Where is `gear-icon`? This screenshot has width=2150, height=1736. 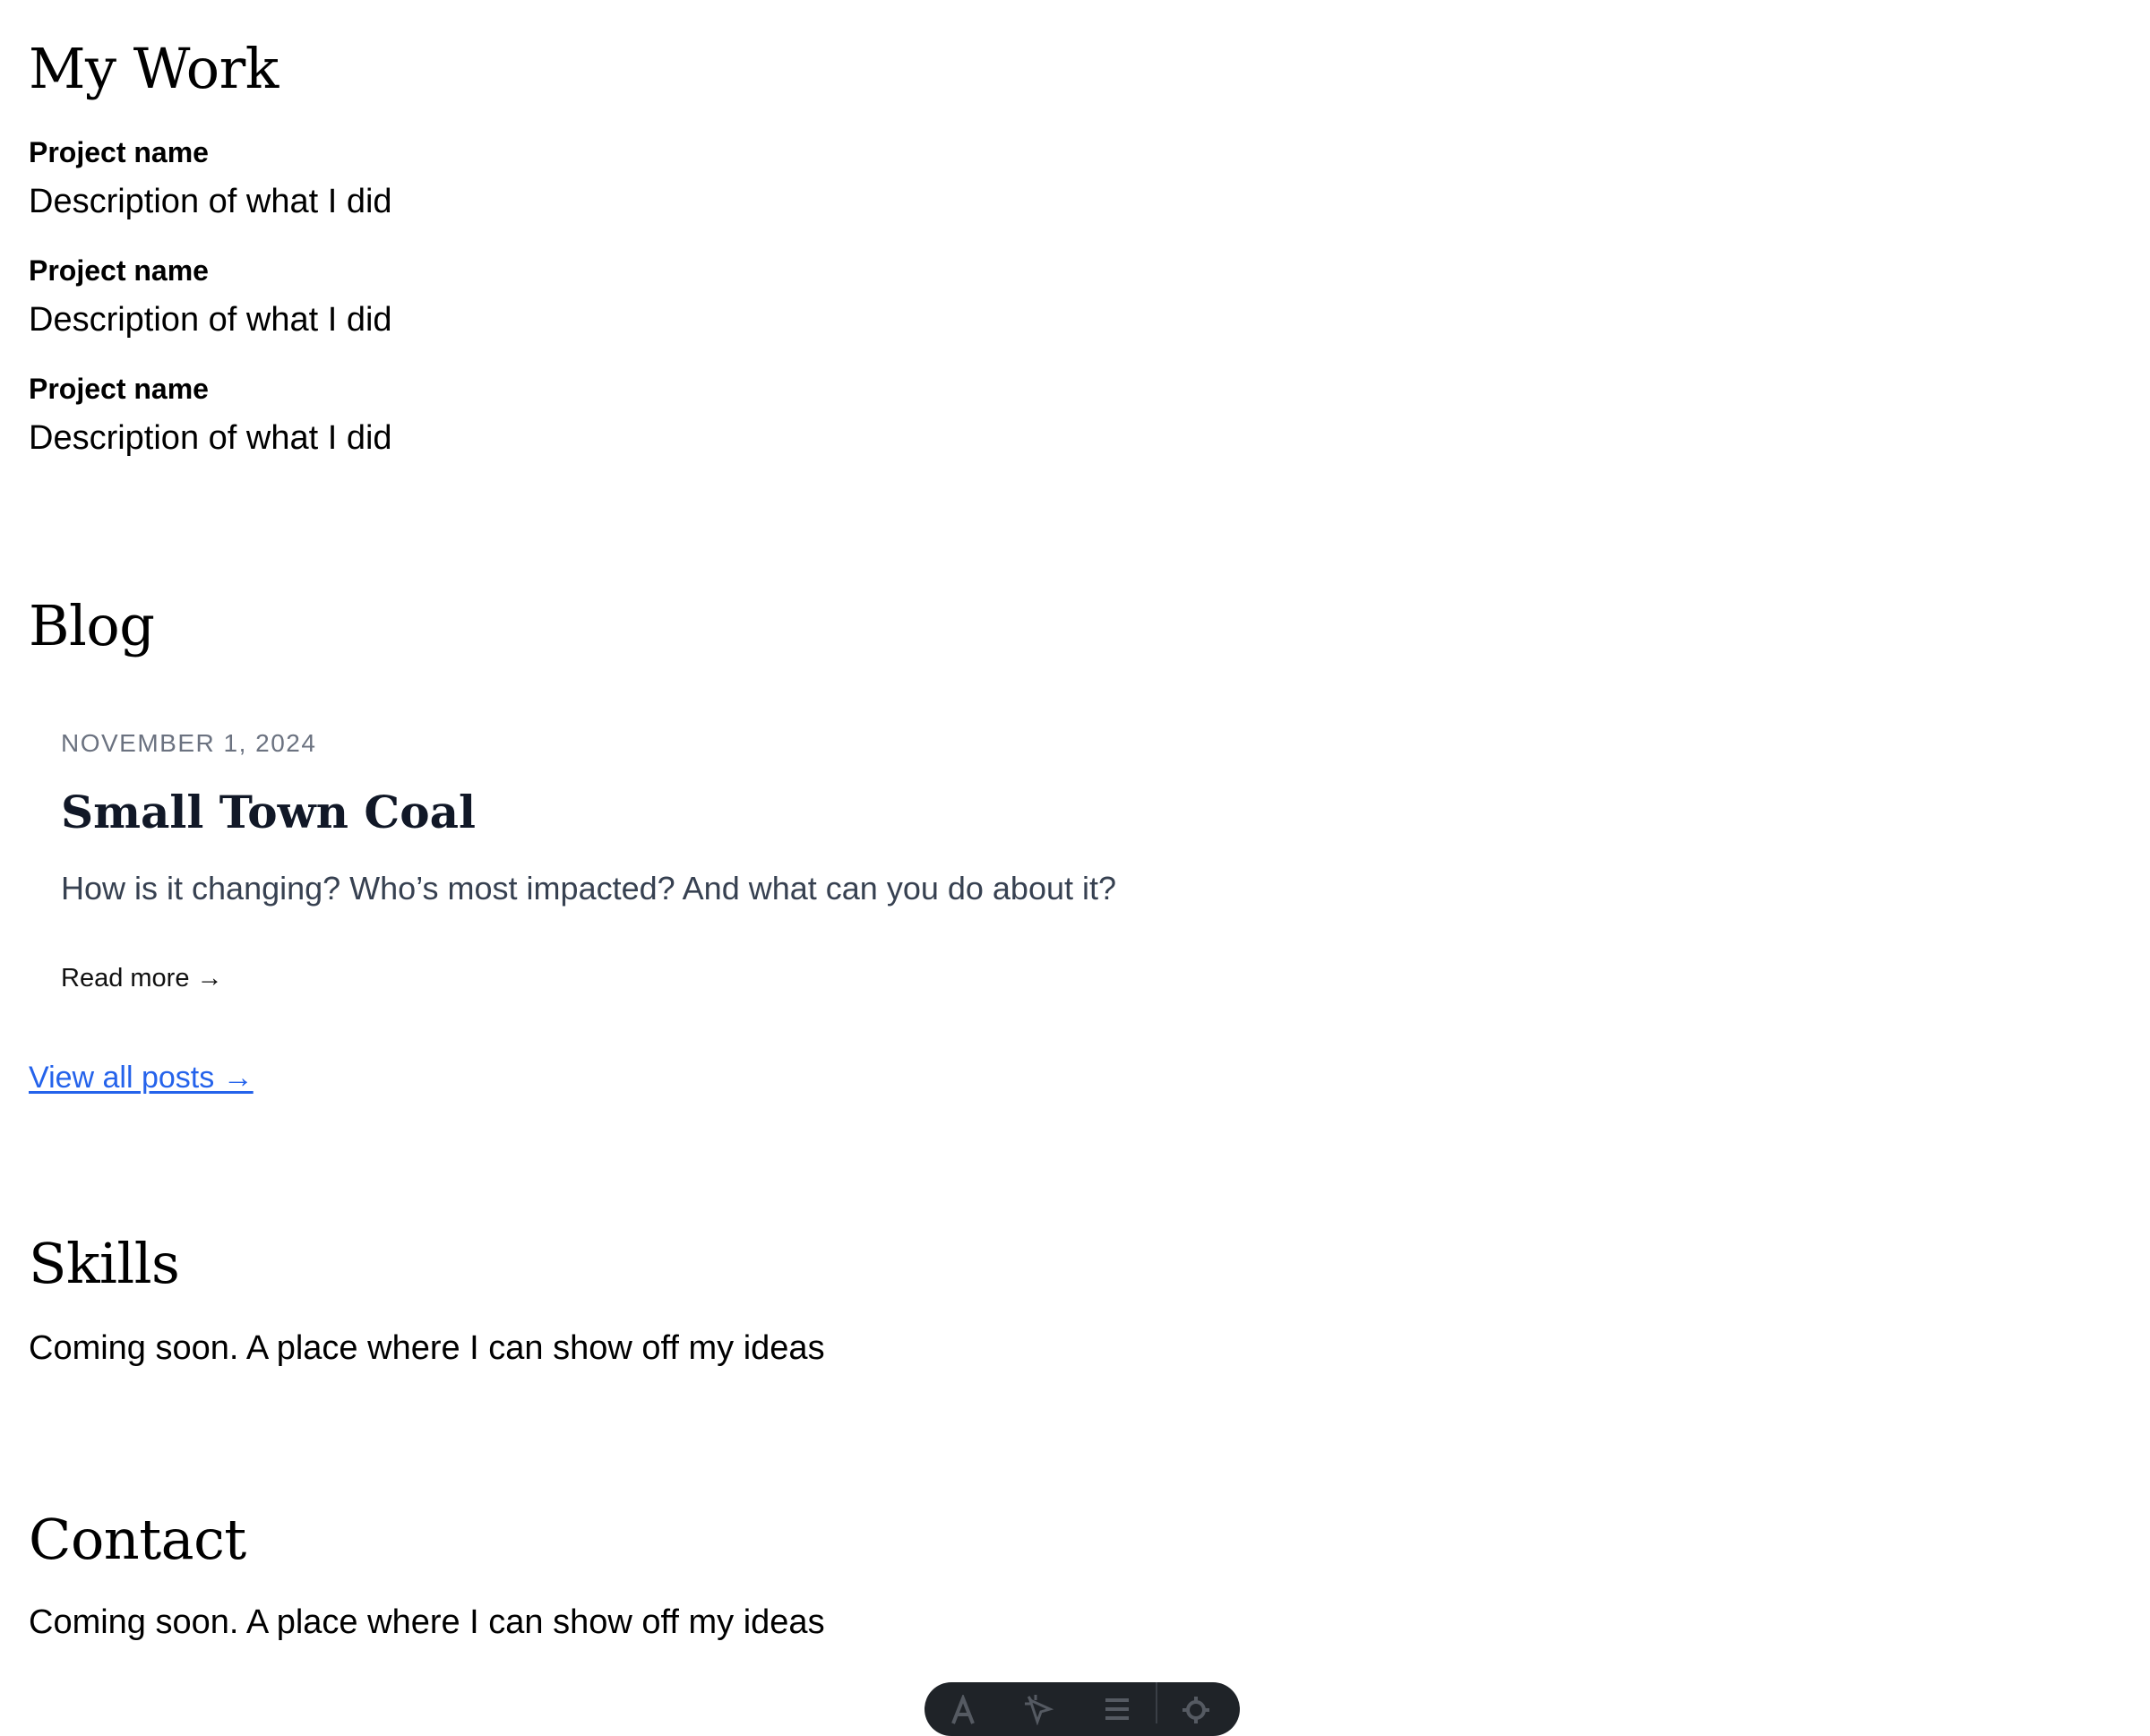
gear-icon is located at coordinates (1195, 1713).